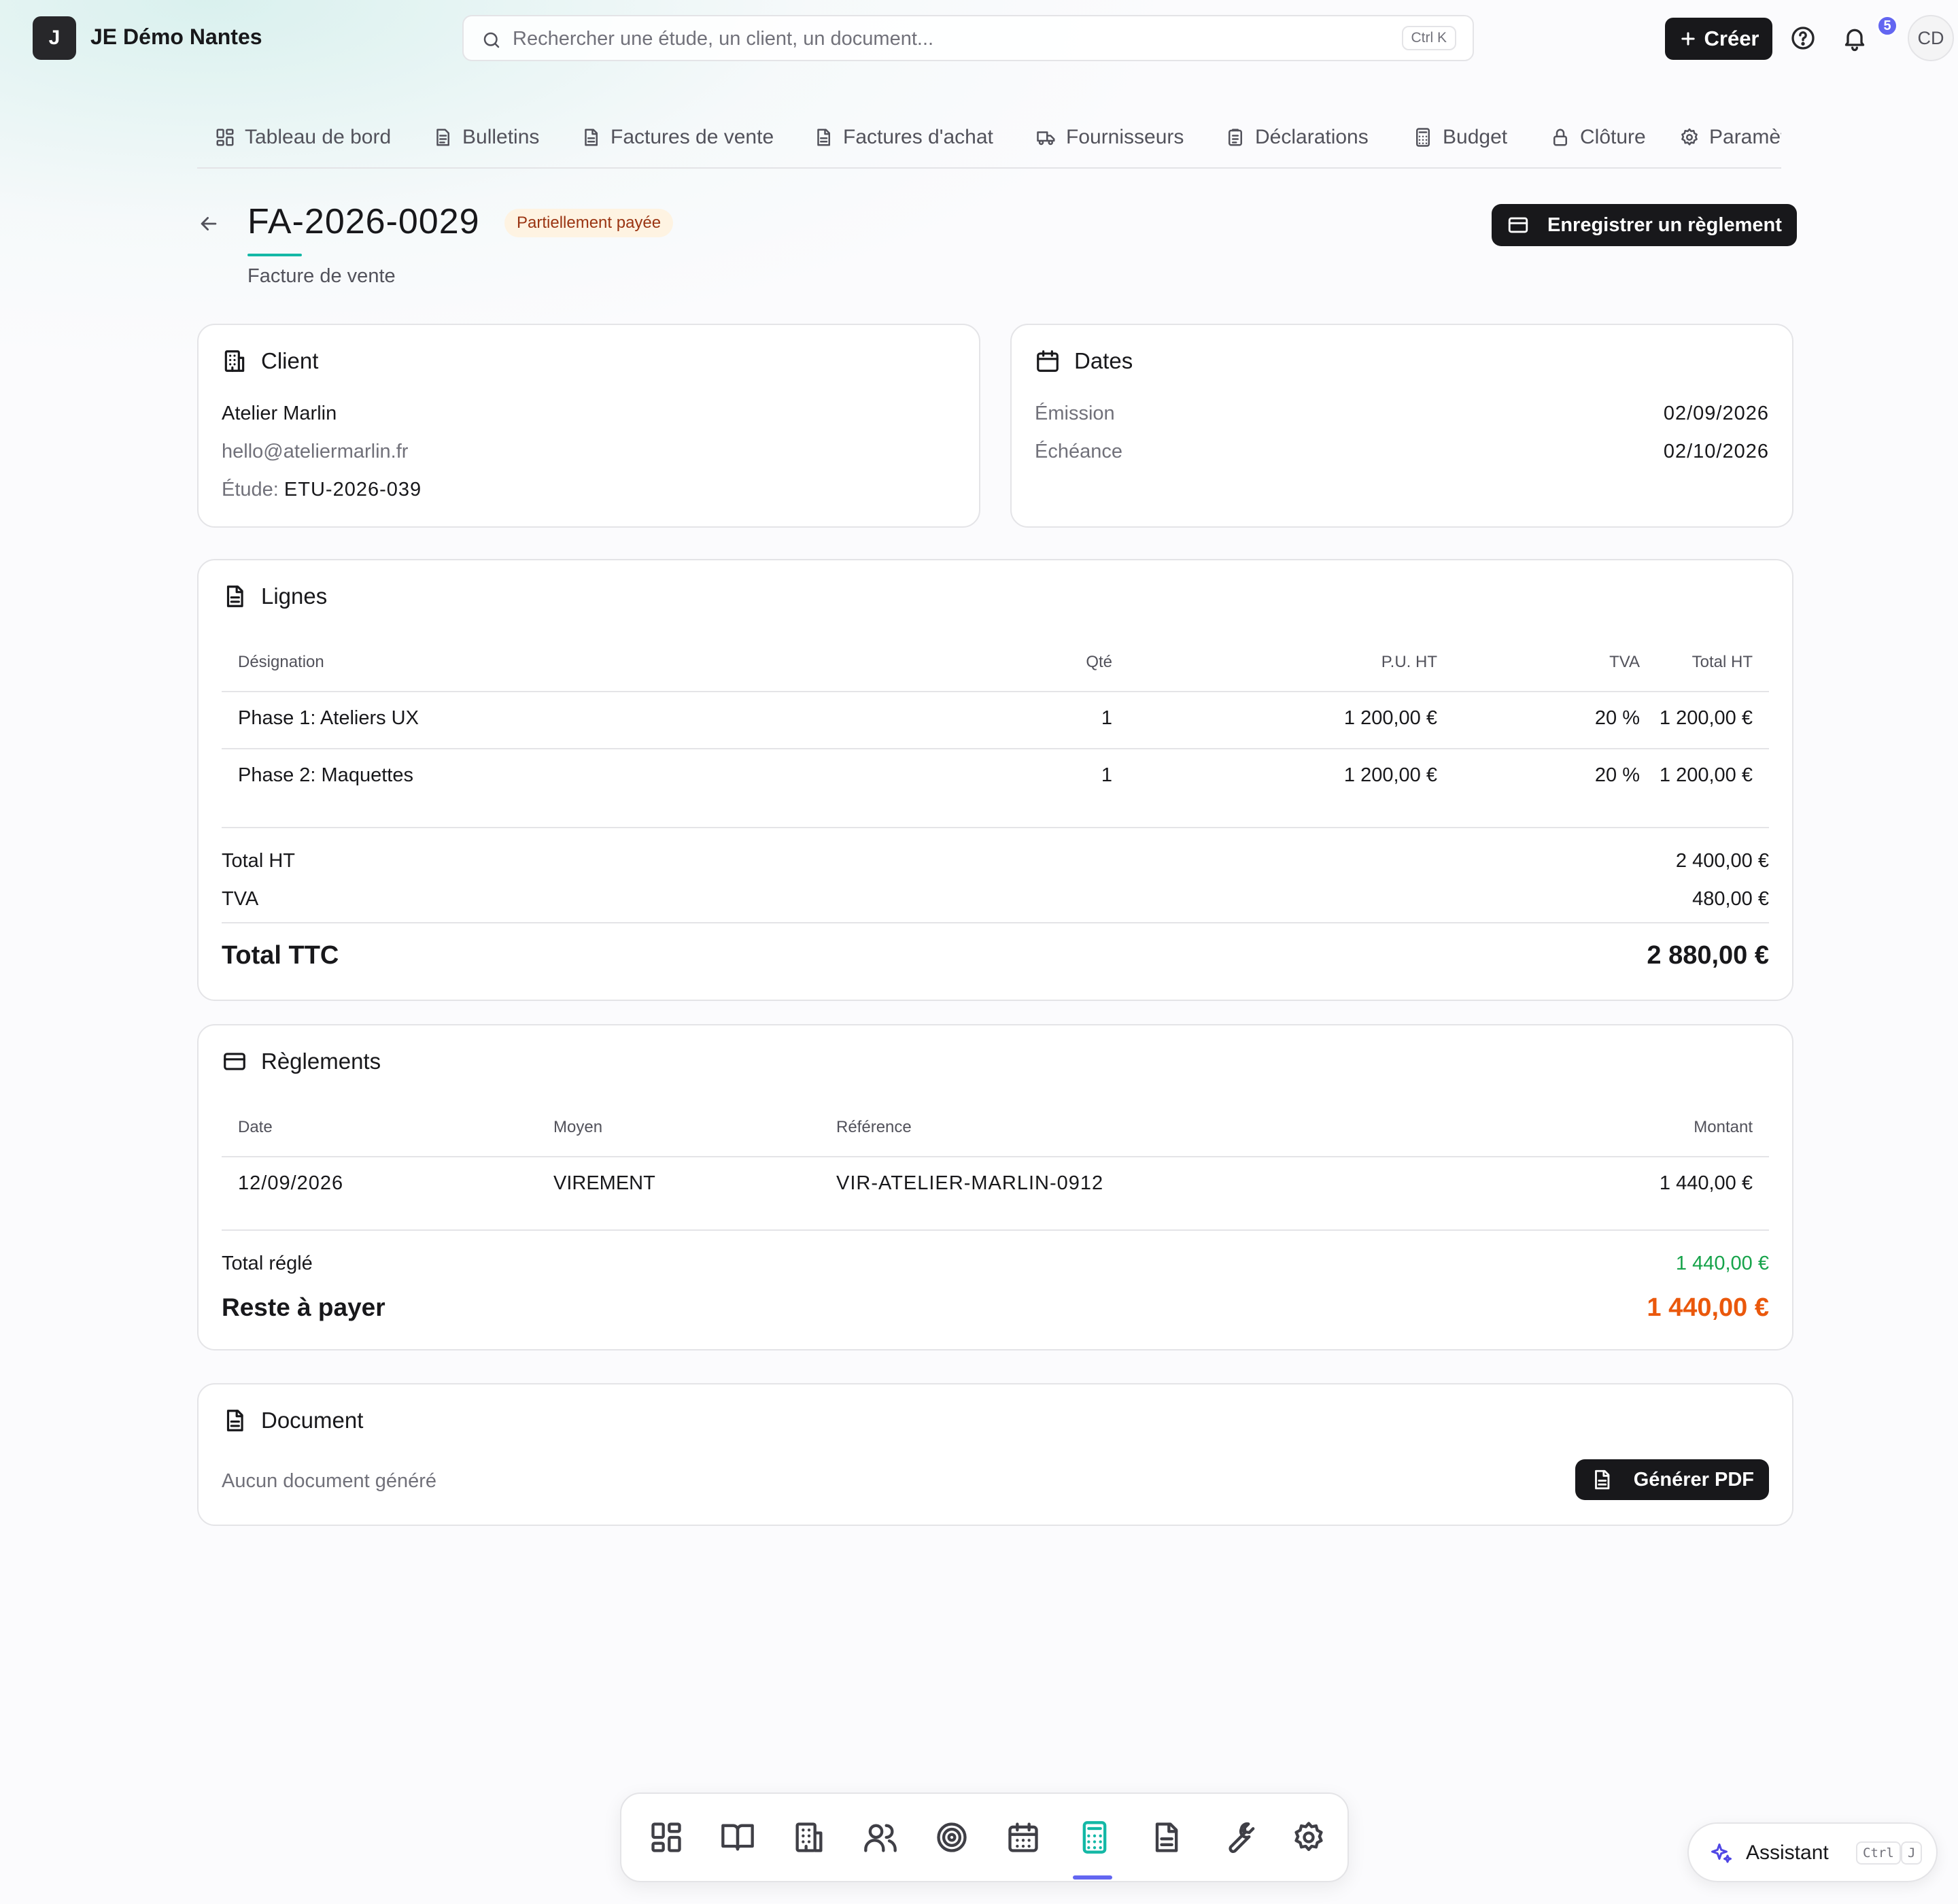  Describe the element at coordinates (353, 490) in the screenshot. I see `study-ref: ETU-2026-039` at that location.